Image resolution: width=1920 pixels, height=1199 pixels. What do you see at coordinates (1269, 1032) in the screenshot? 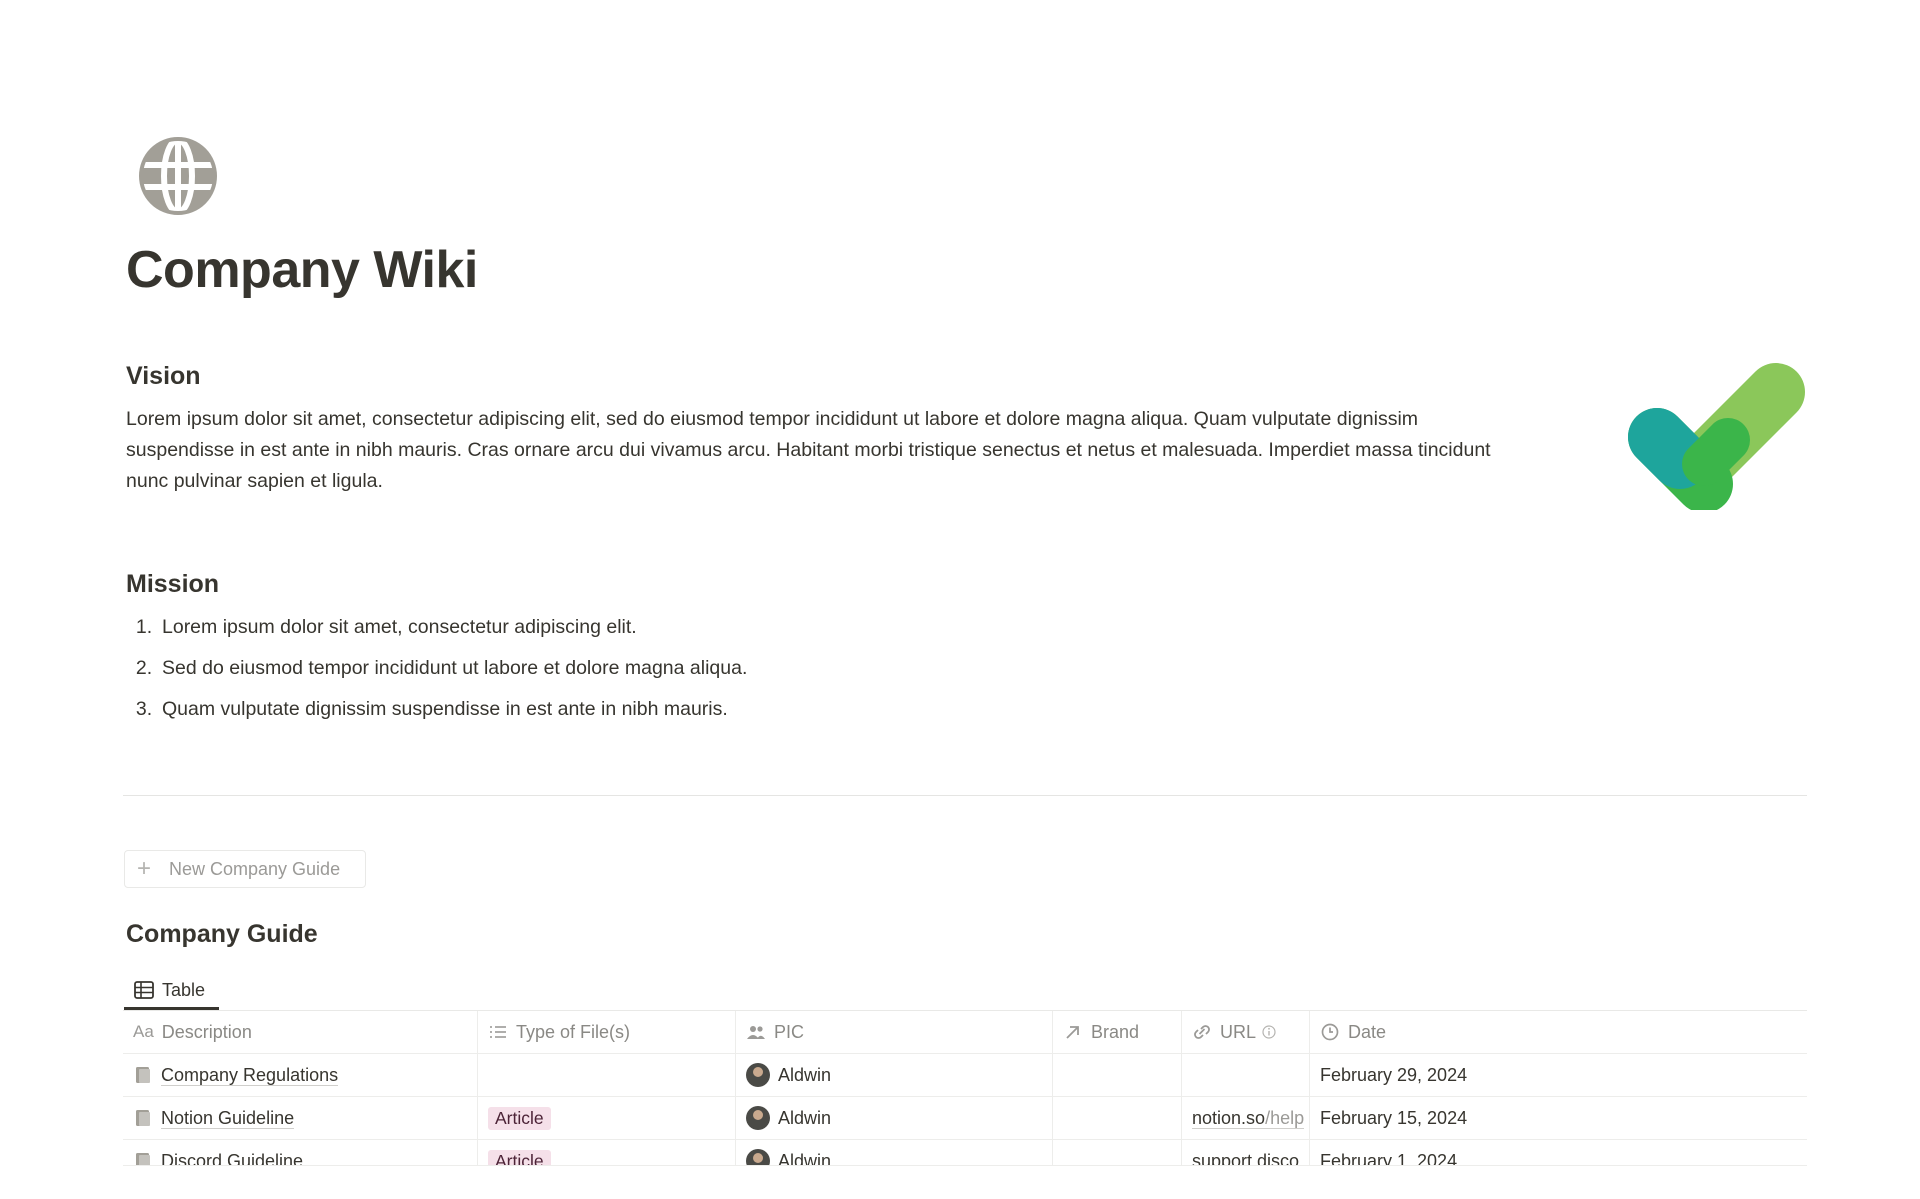
I see `info-icon` at bounding box center [1269, 1032].